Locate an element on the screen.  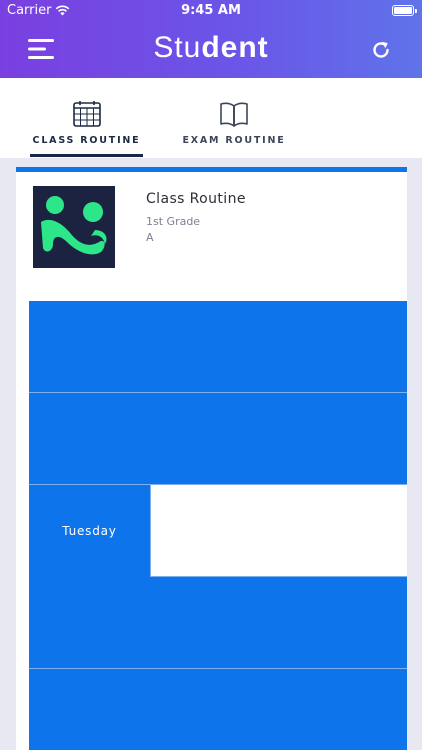
app-header: Carrier 9:45 AM Student is located at coordinates (211, 39).